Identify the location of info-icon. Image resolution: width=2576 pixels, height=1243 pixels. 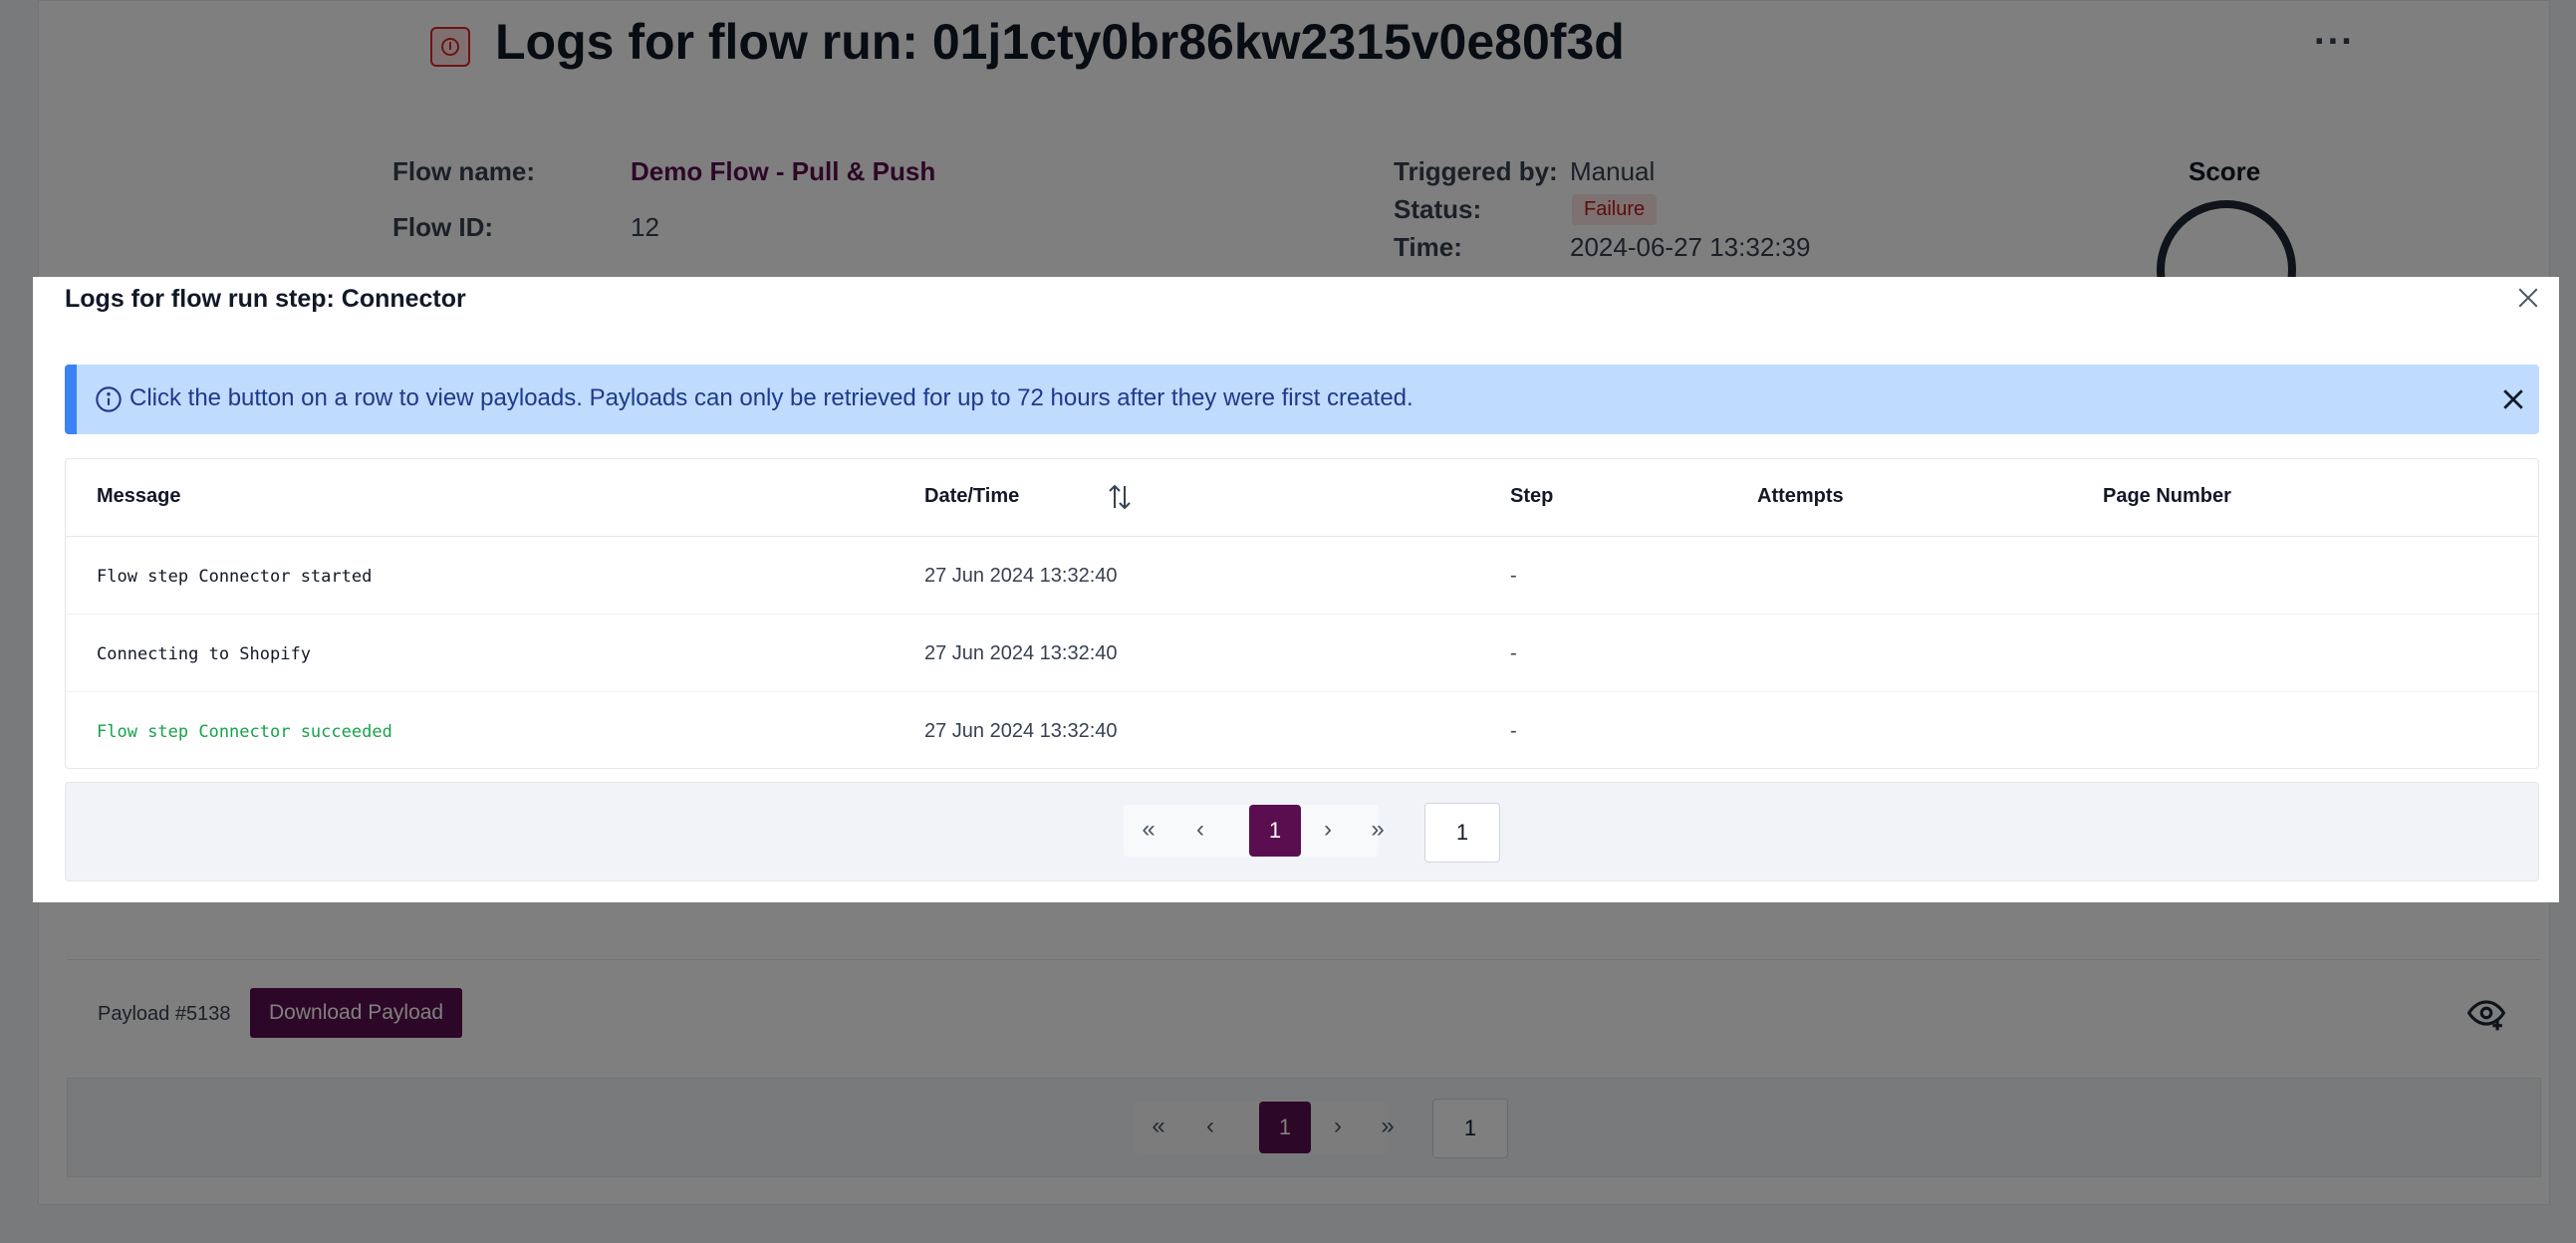
(109, 399).